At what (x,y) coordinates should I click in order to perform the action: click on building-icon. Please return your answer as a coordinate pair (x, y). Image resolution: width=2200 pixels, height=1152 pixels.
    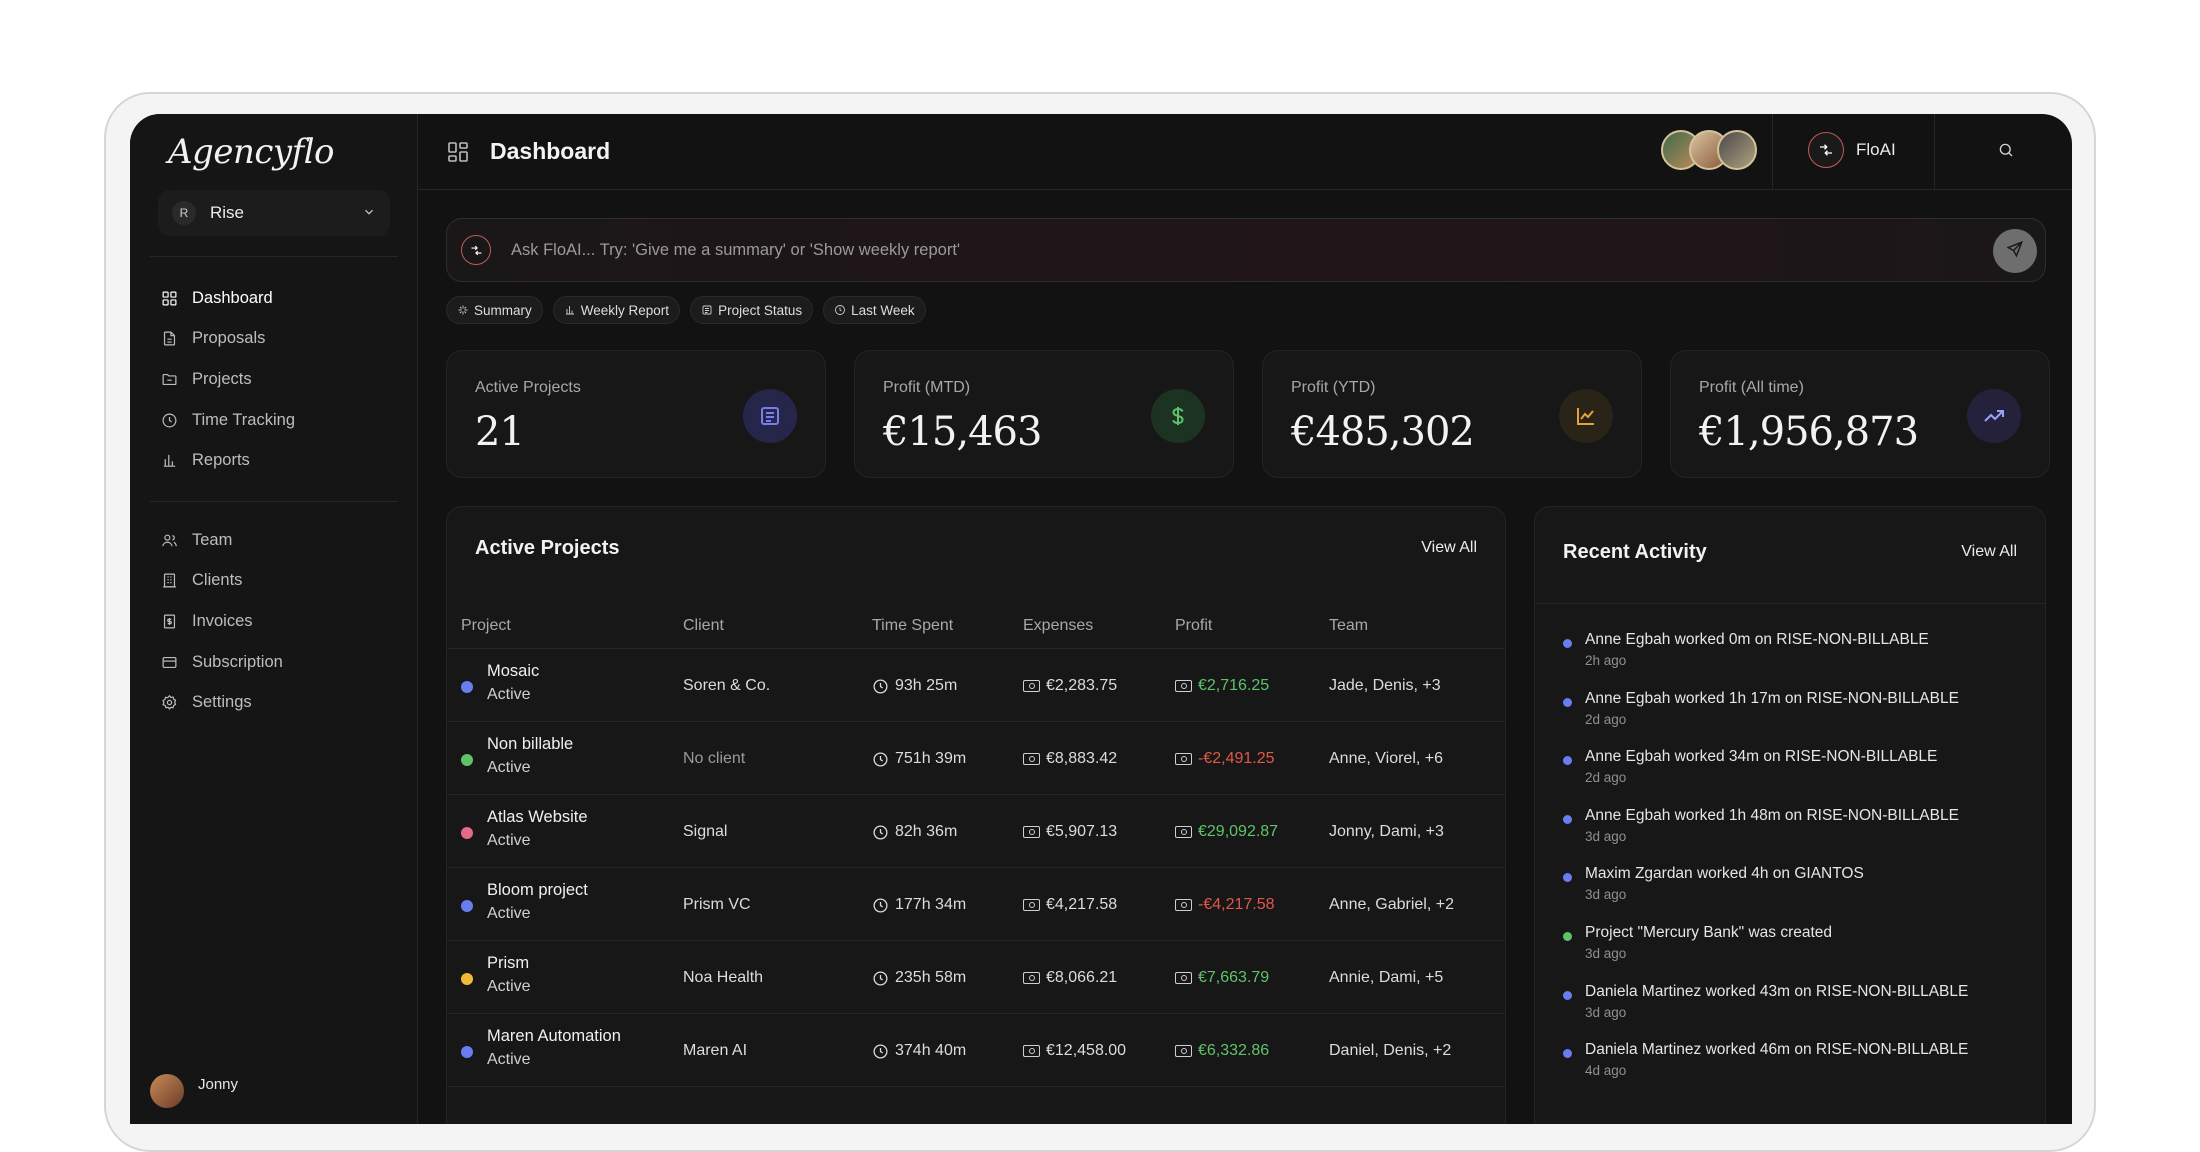
    Looking at the image, I should click on (169, 581).